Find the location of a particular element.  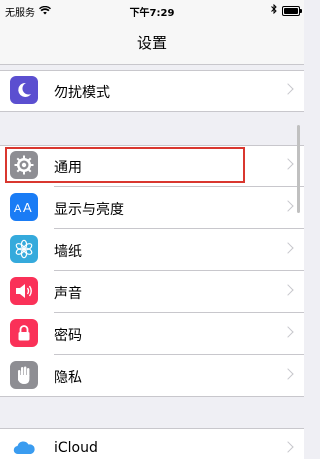

settings-item-display-brightness: A A 显示与亮度 is located at coordinates (152, 208).